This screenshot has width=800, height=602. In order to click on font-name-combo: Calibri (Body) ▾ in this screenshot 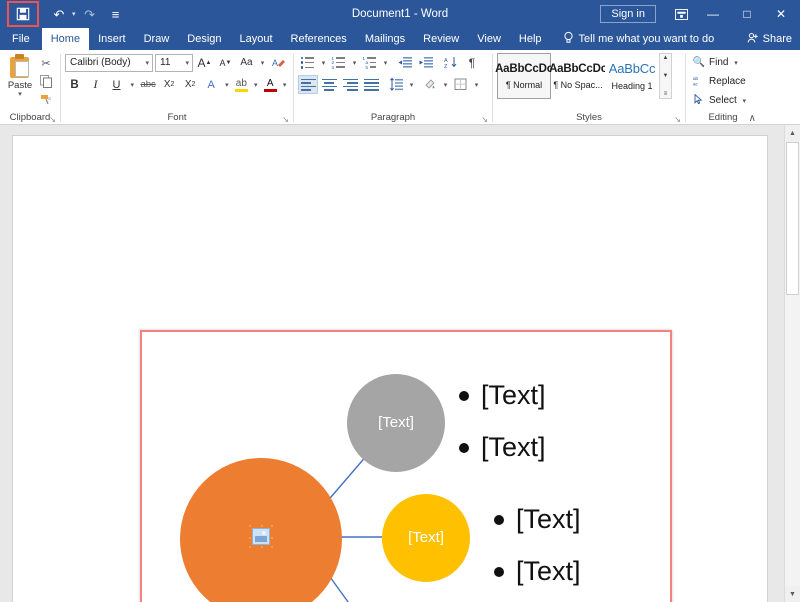, I will do `click(109, 62)`.